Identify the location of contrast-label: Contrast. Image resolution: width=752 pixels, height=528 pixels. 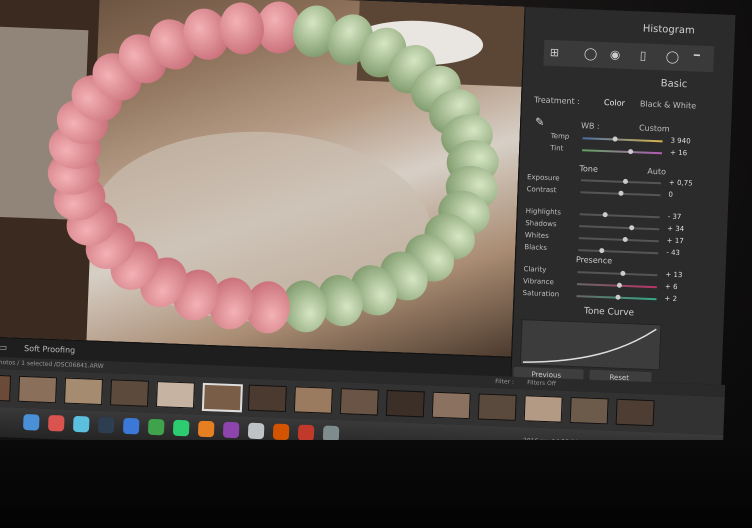
(541, 190).